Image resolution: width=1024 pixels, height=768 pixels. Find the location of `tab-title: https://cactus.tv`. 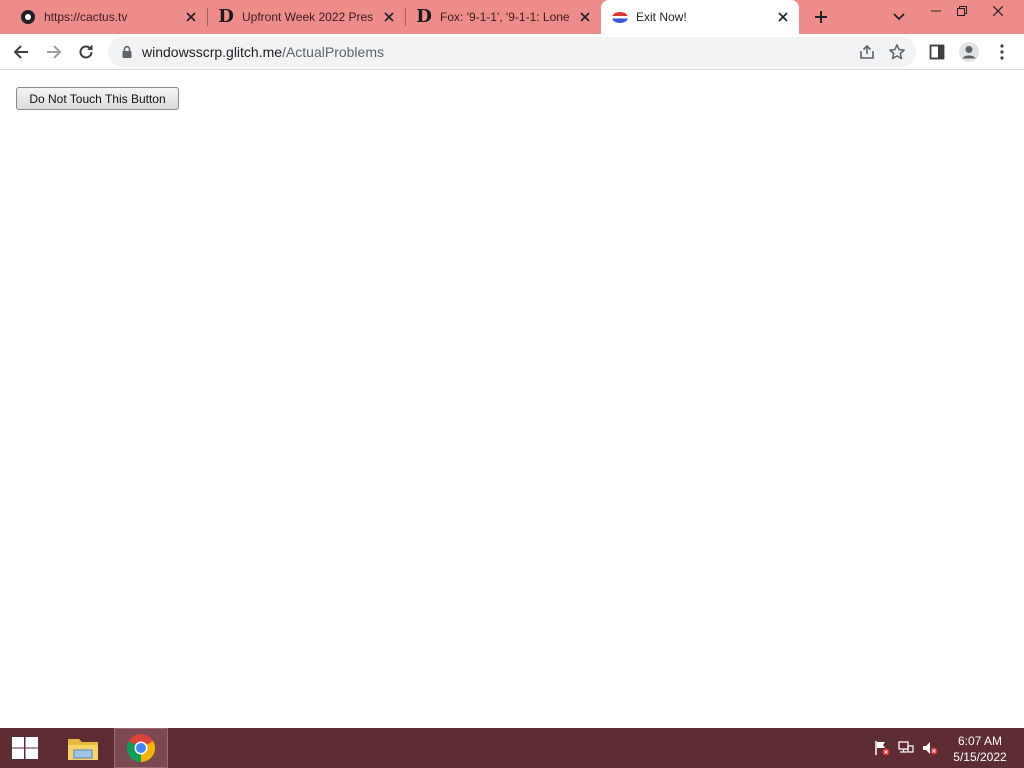

tab-title: https://cactus.tv is located at coordinates (86, 17).